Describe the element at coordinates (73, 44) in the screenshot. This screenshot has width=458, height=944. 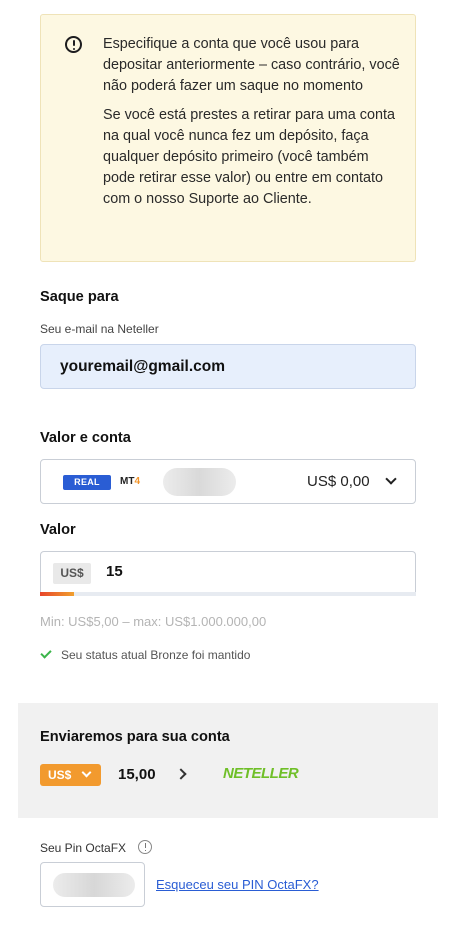
I see `alert-circle-icon` at that location.